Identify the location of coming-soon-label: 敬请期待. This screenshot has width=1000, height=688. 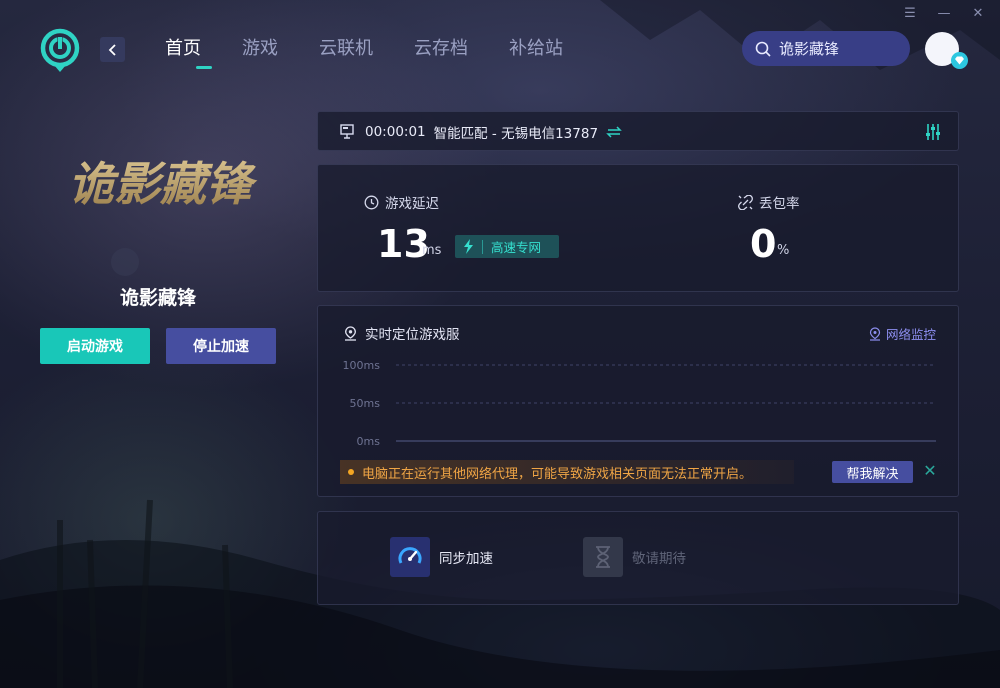
(659, 559).